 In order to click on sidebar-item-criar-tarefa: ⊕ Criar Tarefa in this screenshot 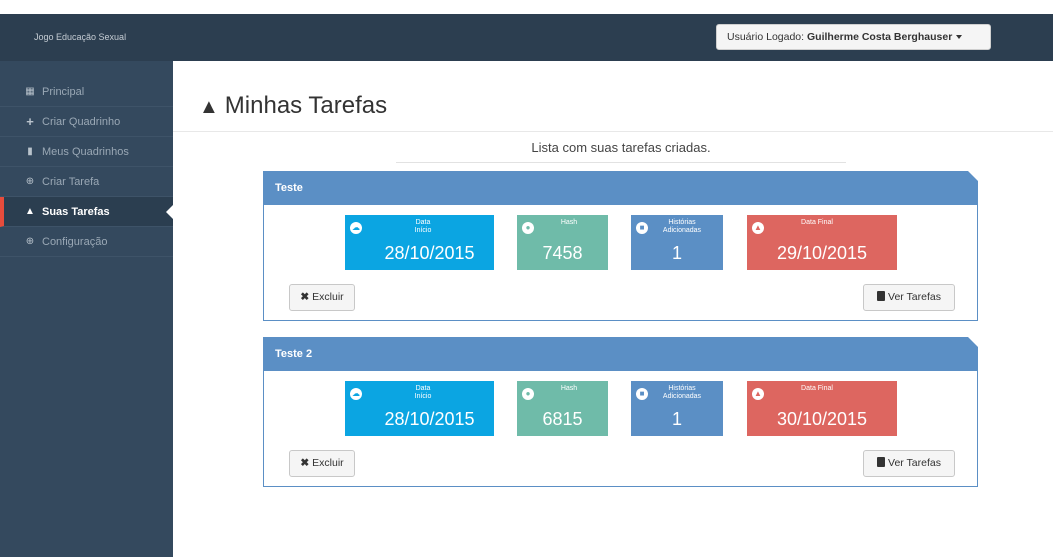, I will do `click(86, 182)`.